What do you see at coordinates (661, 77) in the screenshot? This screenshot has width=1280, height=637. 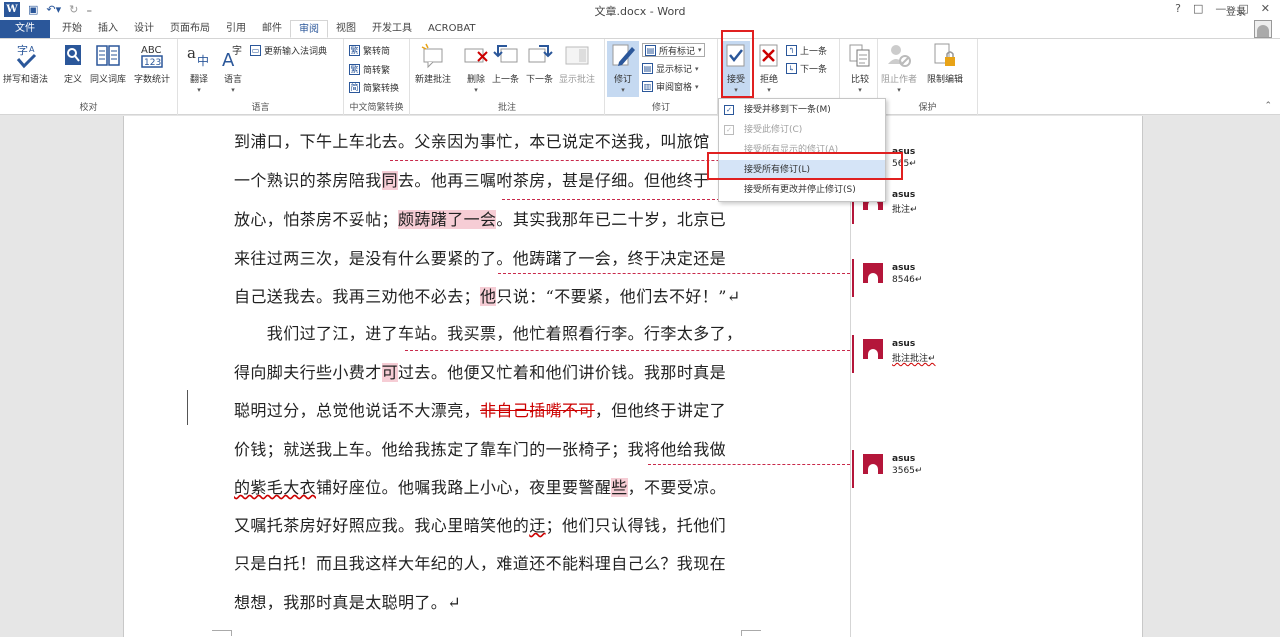 I see `group-tracking: 修订 ▾ ▤ 所有标记 ▾ ▤ 显示标记 ▾ ▥ 审阅窗格 ▾ 修订` at bounding box center [661, 77].